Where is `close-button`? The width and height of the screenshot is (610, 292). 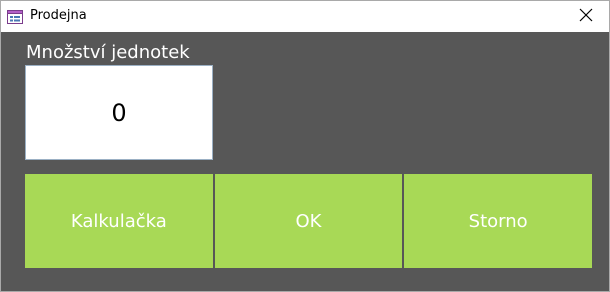
close-button is located at coordinates (586, 16).